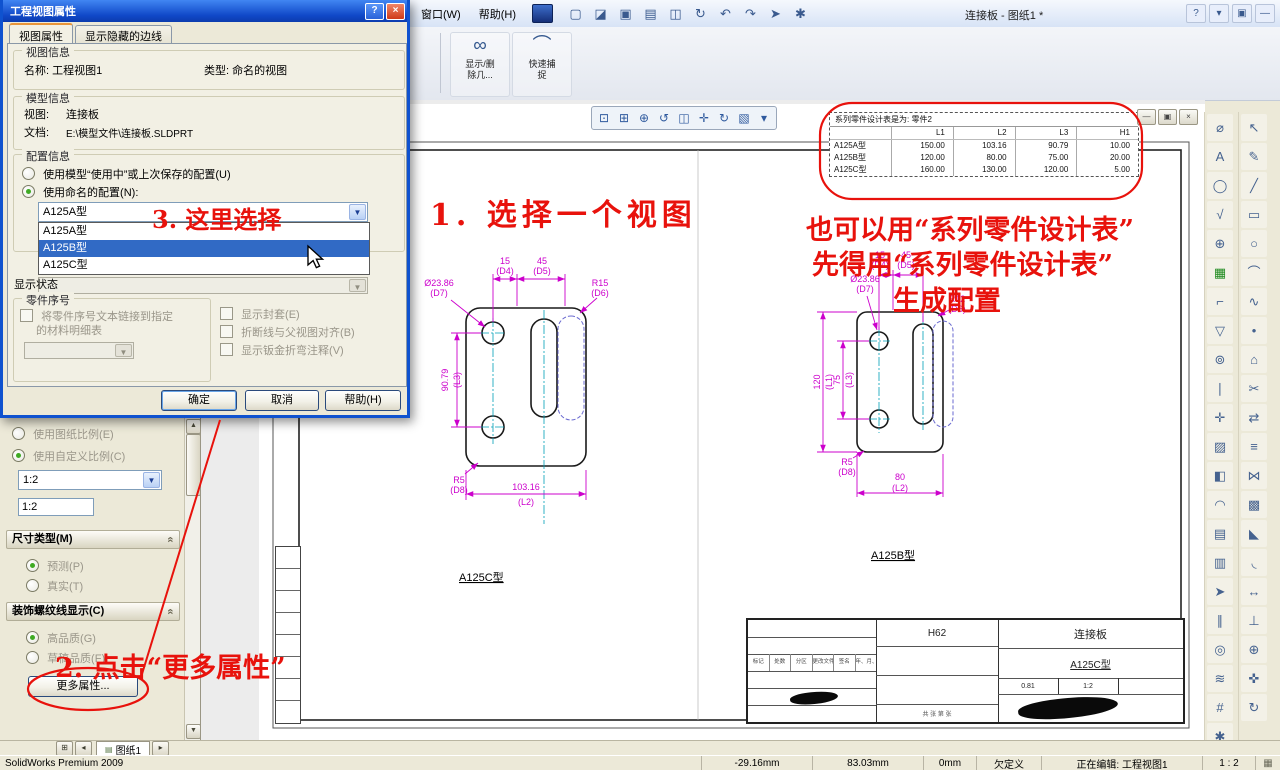 The image size is (1280, 770). What do you see at coordinates (1254, 504) in the screenshot?
I see `pattern-icon: ▩` at bounding box center [1254, 504].